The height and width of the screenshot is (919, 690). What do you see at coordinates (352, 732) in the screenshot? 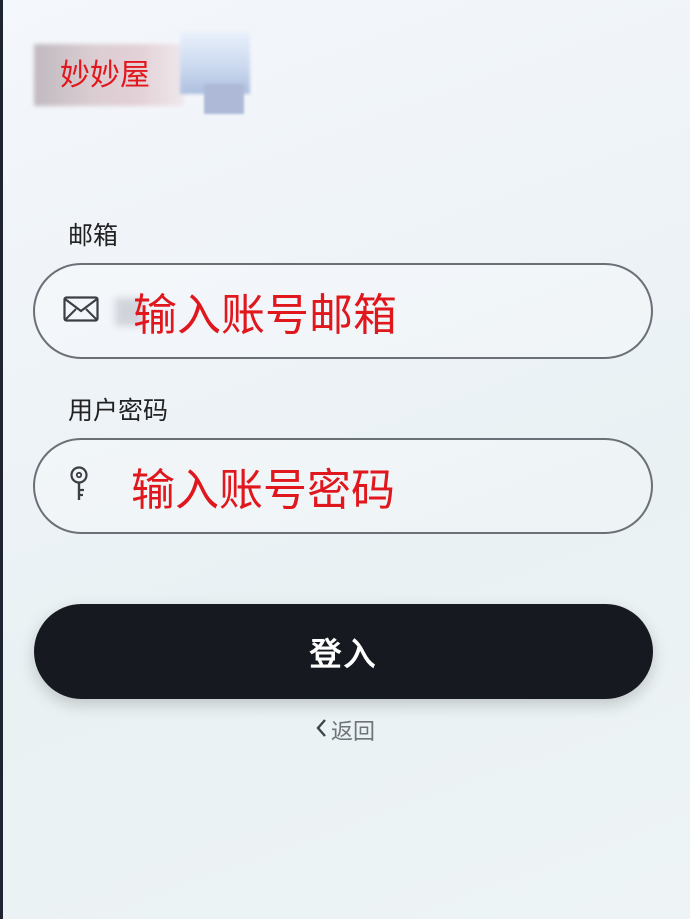
I see `back-label: 返回` at bounding box center [352, 732].